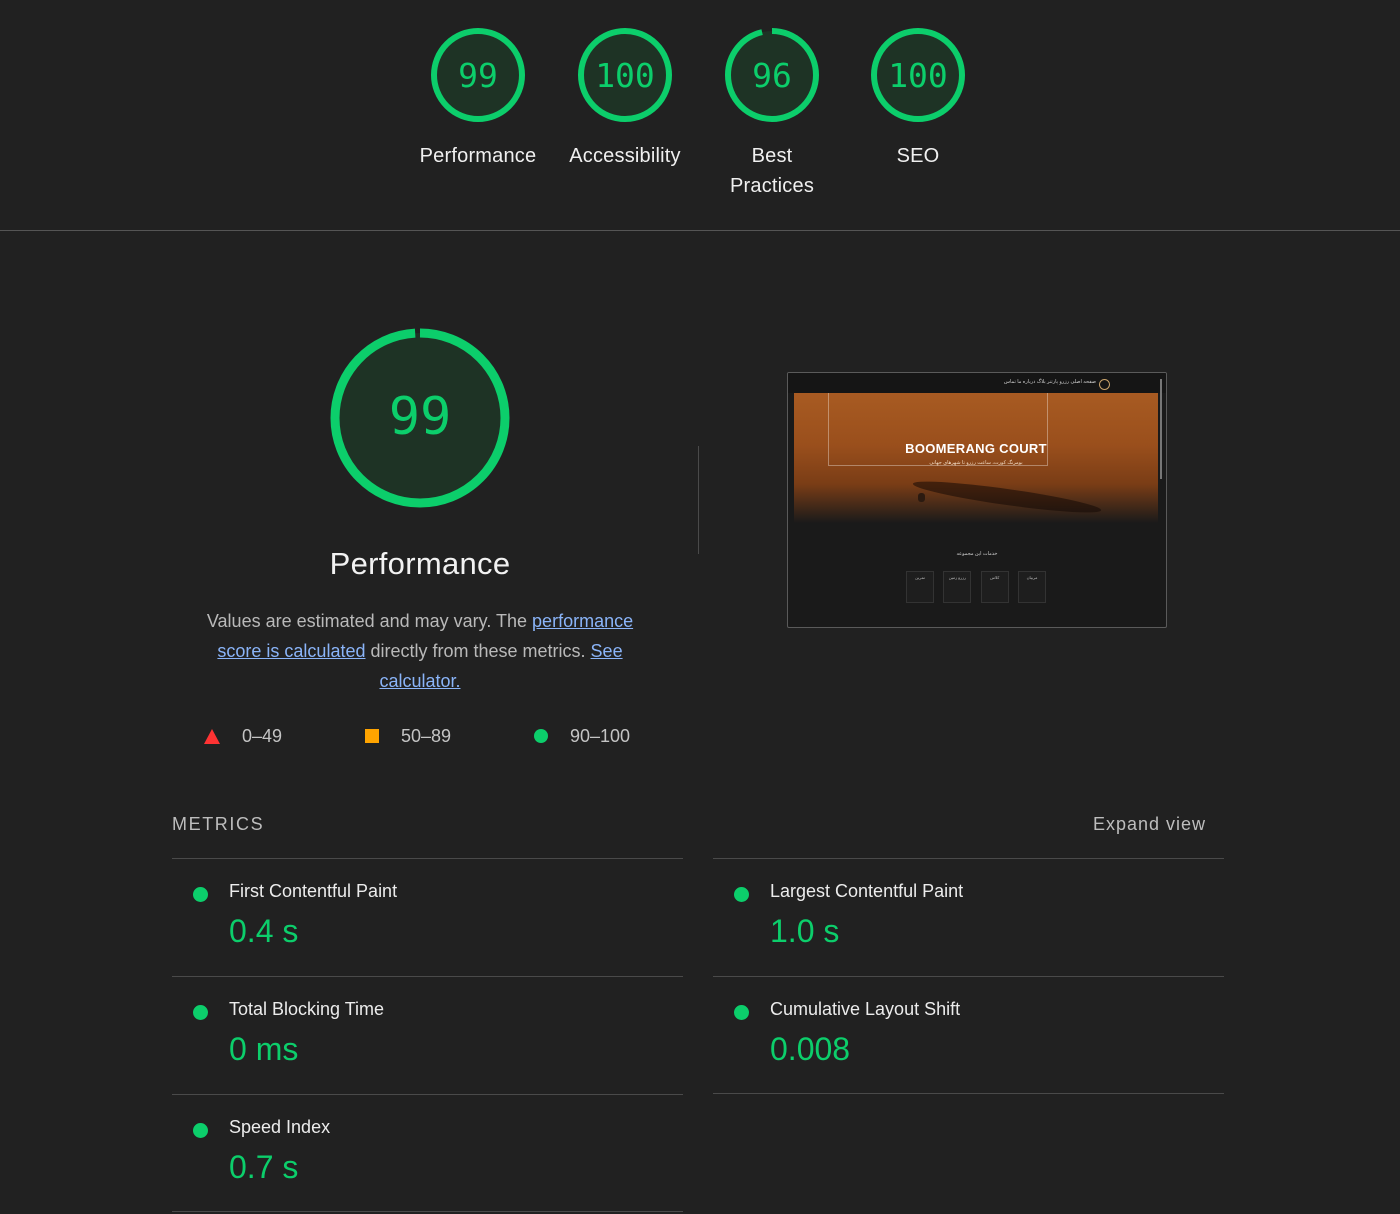  I want to click on metrics-title: METRICS, so click(218, 824).